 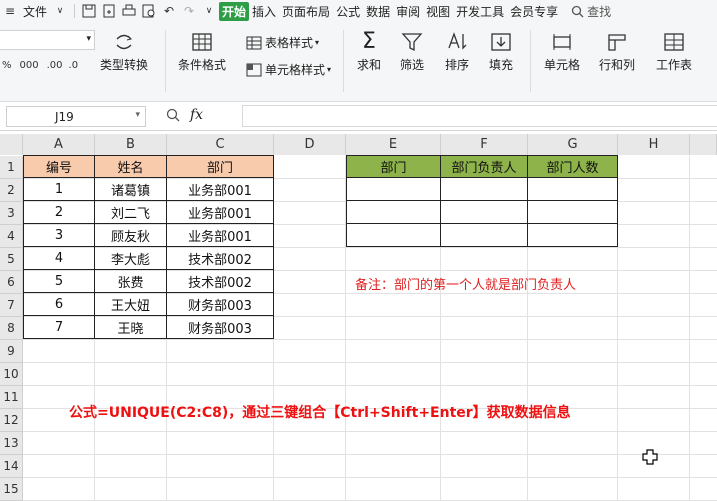 What do you see at coordinates (11, 328) in the screenshot?
I see `row-header-8: 8` at bounding box center [11, 328].